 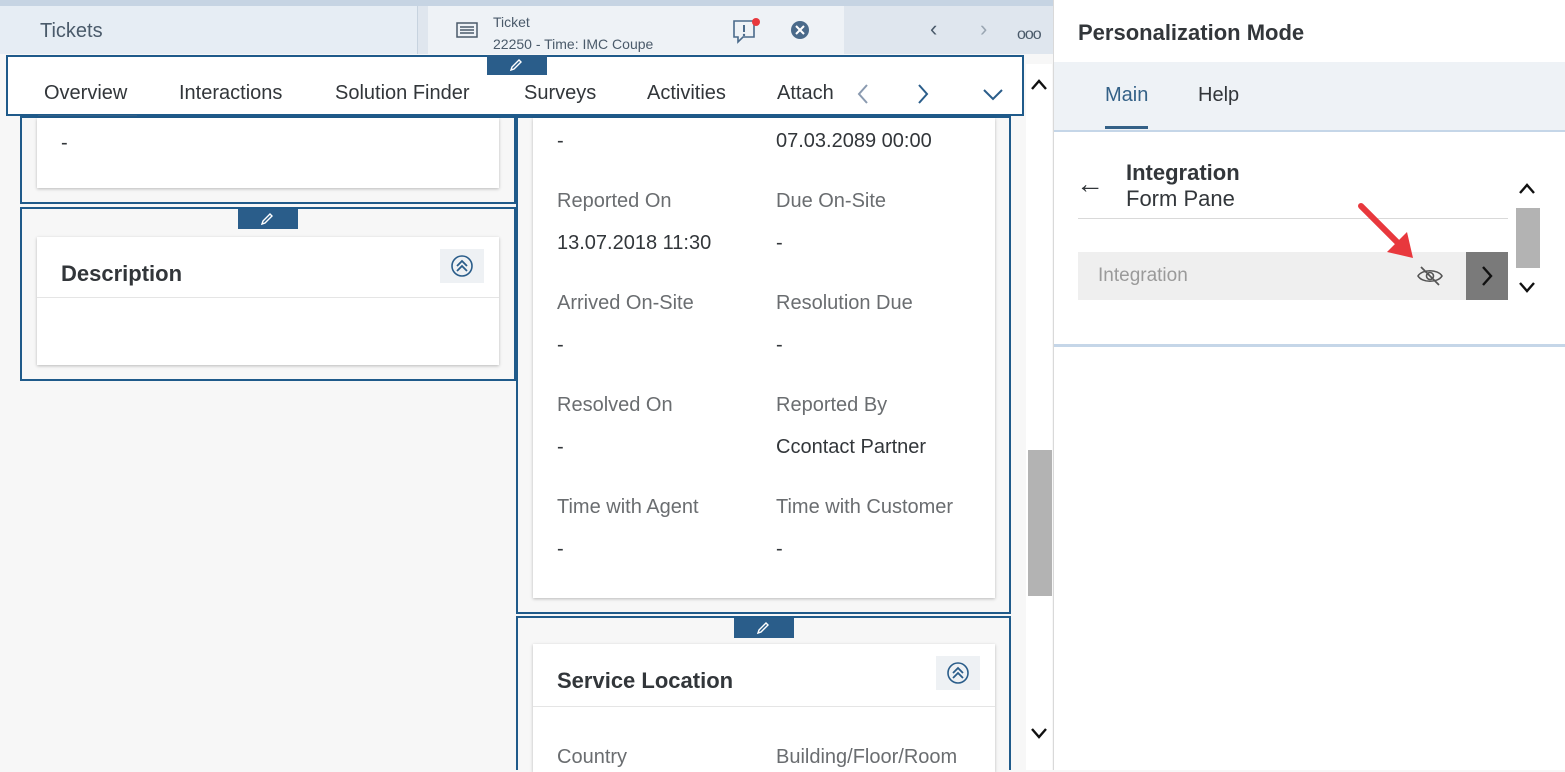 I want to click on tab-main: Main, so click(x=1127, y=106).